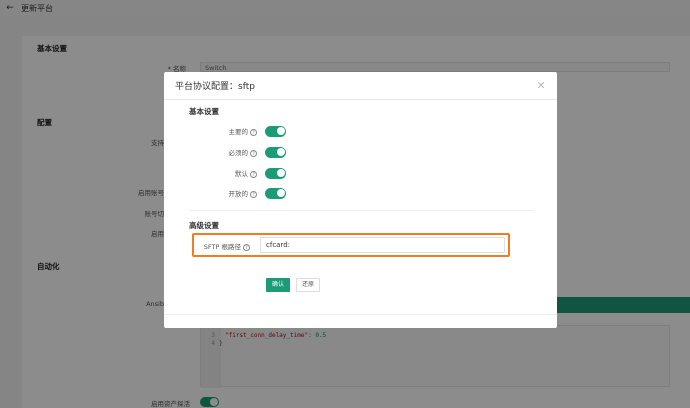 This screenshot has height=408, width=690. Describe the element at coordinates (238, 153) in the screenshot. I see `toggle-label-text: 必须的` at that location.